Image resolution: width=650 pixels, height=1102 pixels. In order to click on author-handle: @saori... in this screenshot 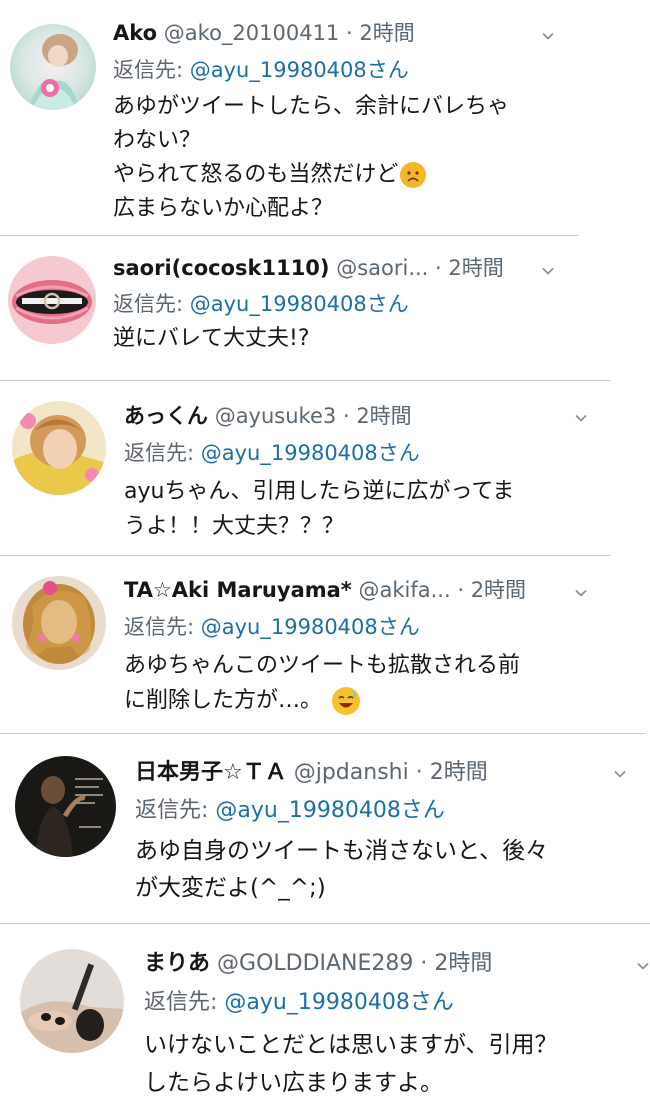, I will do `click(382, 268)`.